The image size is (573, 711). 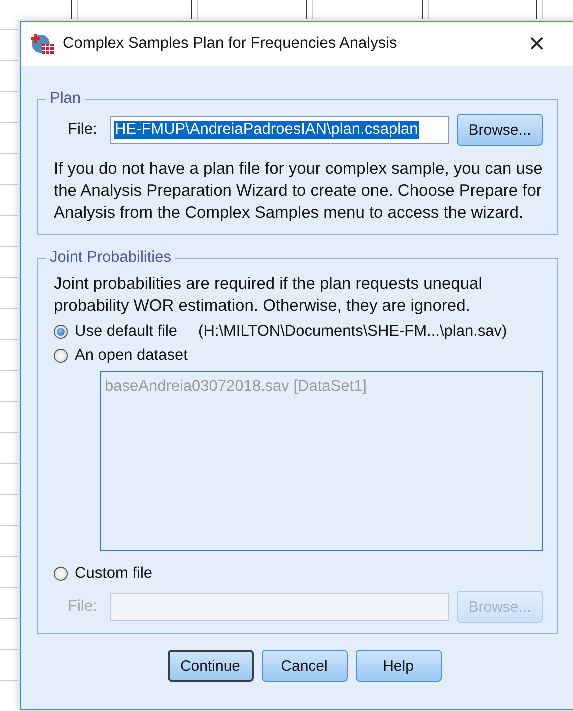 What do you see at coordinates (353, 332) in the screenshot?
I see `default-file-path: (H:\MILTON\Documents\SHE-FM...\plan.sav)` at bounding box center [353, 332].